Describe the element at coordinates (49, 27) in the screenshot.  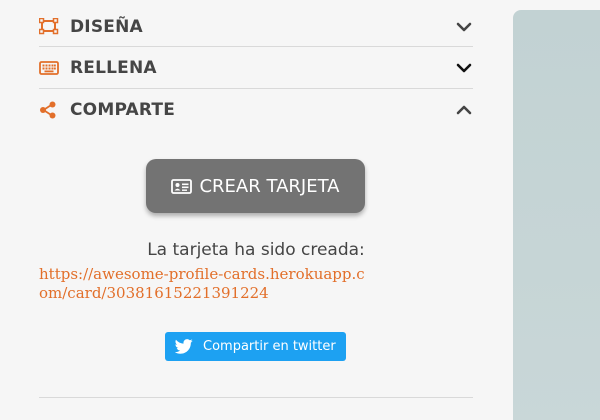
I see `design-icon` at that location.